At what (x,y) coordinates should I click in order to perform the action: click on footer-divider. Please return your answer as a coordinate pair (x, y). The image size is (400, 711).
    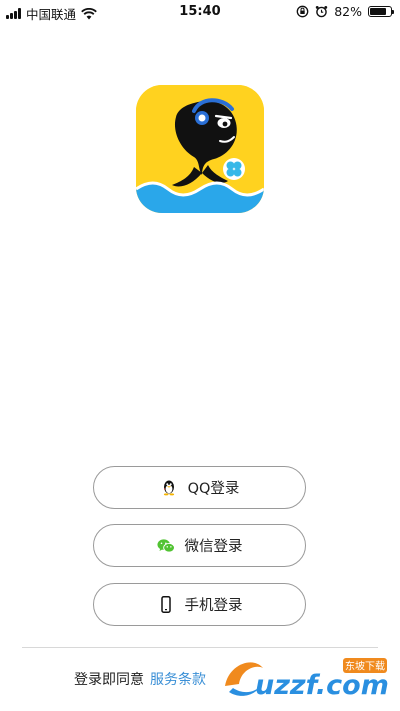
    Looking at the image, I should click on (200, 647).